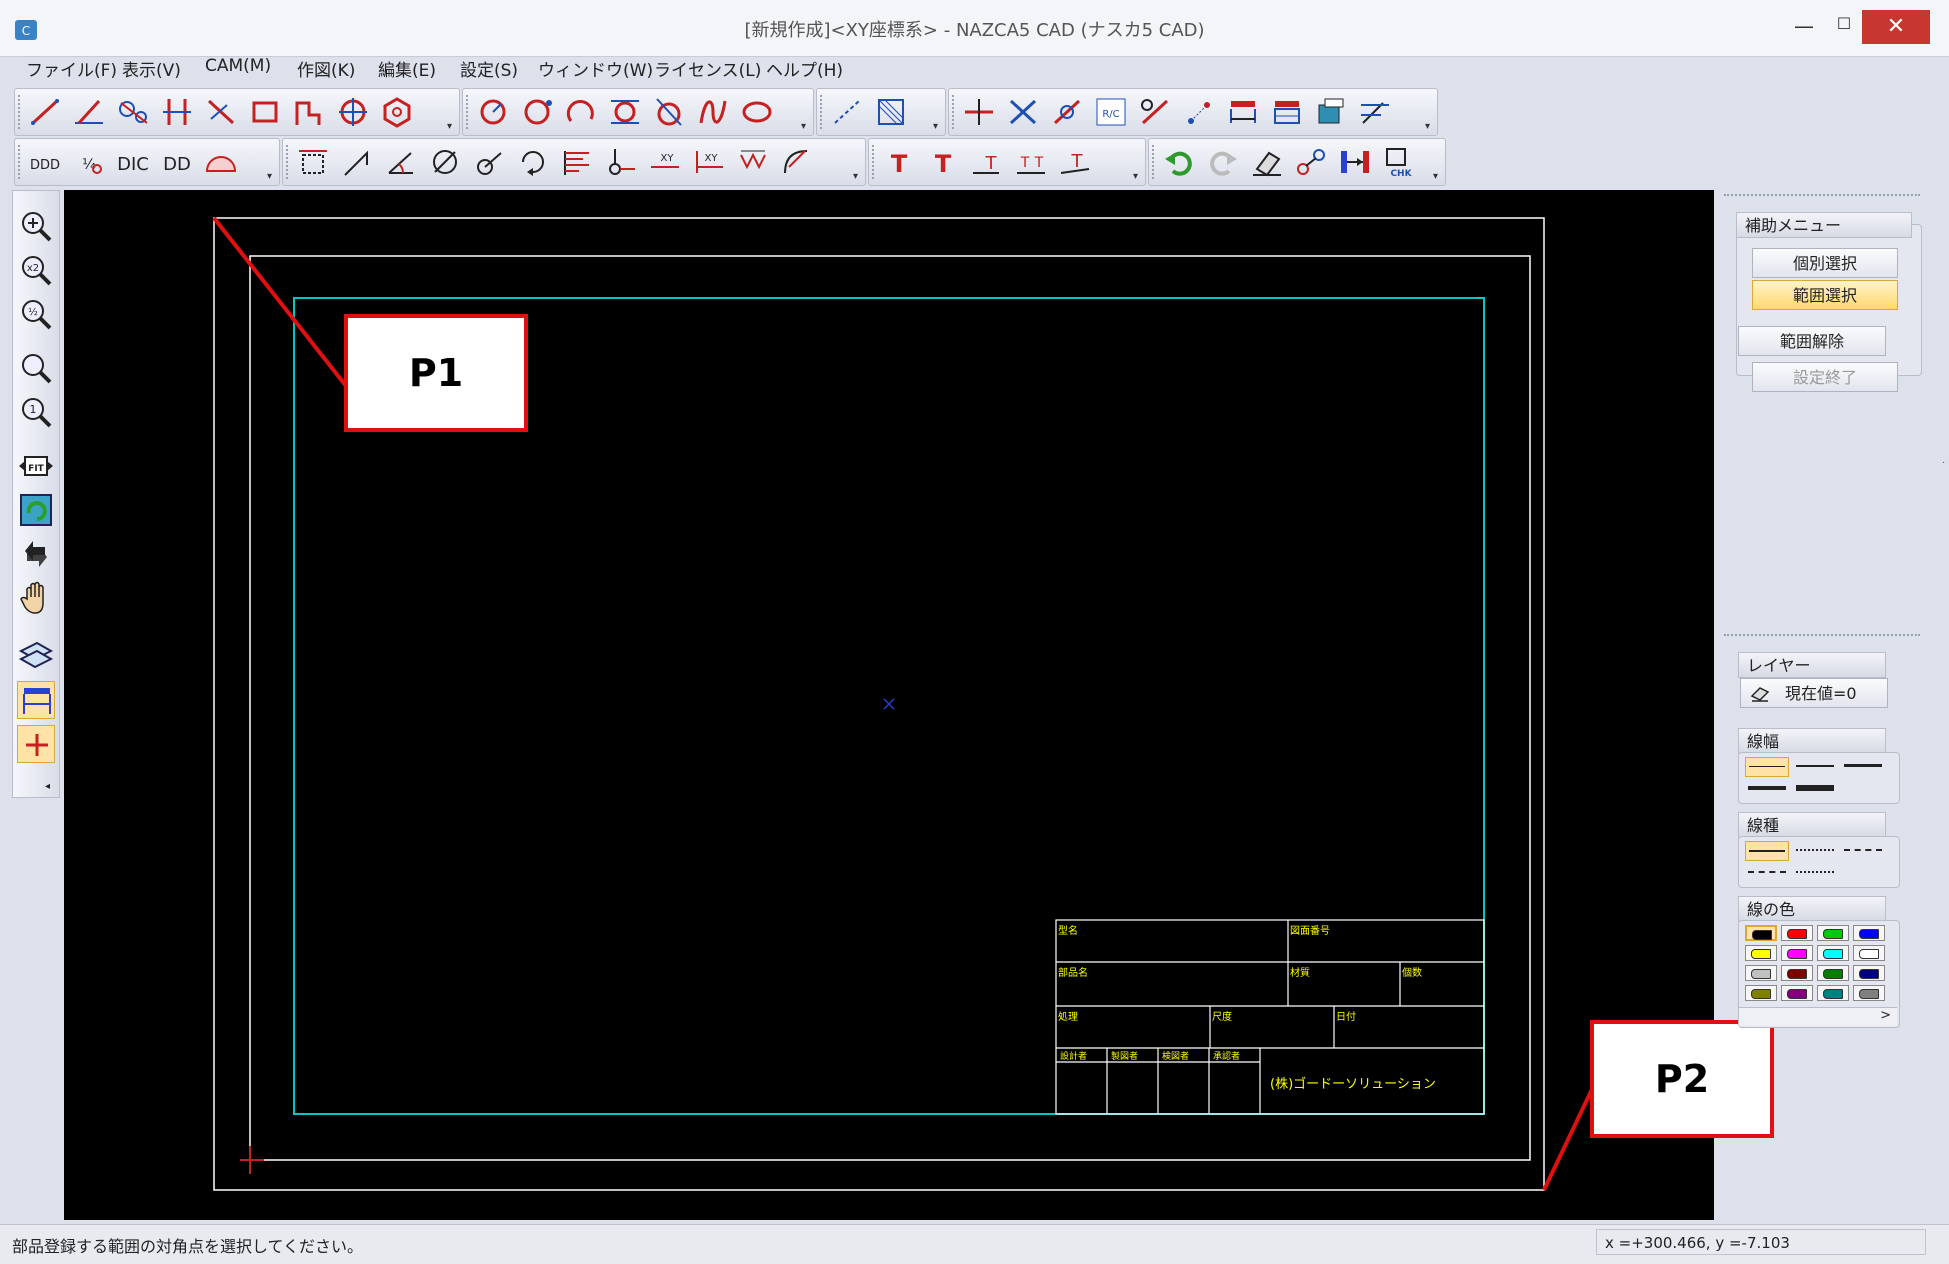 Image resolution: width=1949 pixels, height=1264 pixels. What do you see at coordinates (407, 68) in the screenshot?
I see `menu-edit: 編集(E)` at bounding box center [407, 68].